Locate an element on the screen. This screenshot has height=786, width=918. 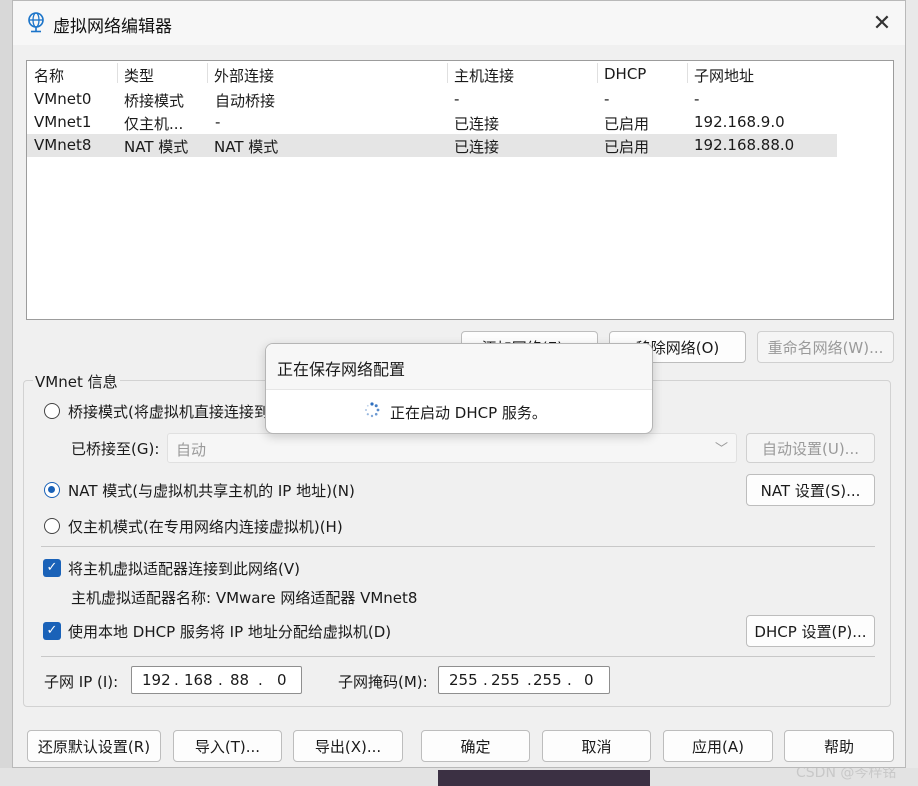
close-button: ✕ is located at coordinates (882, 23).